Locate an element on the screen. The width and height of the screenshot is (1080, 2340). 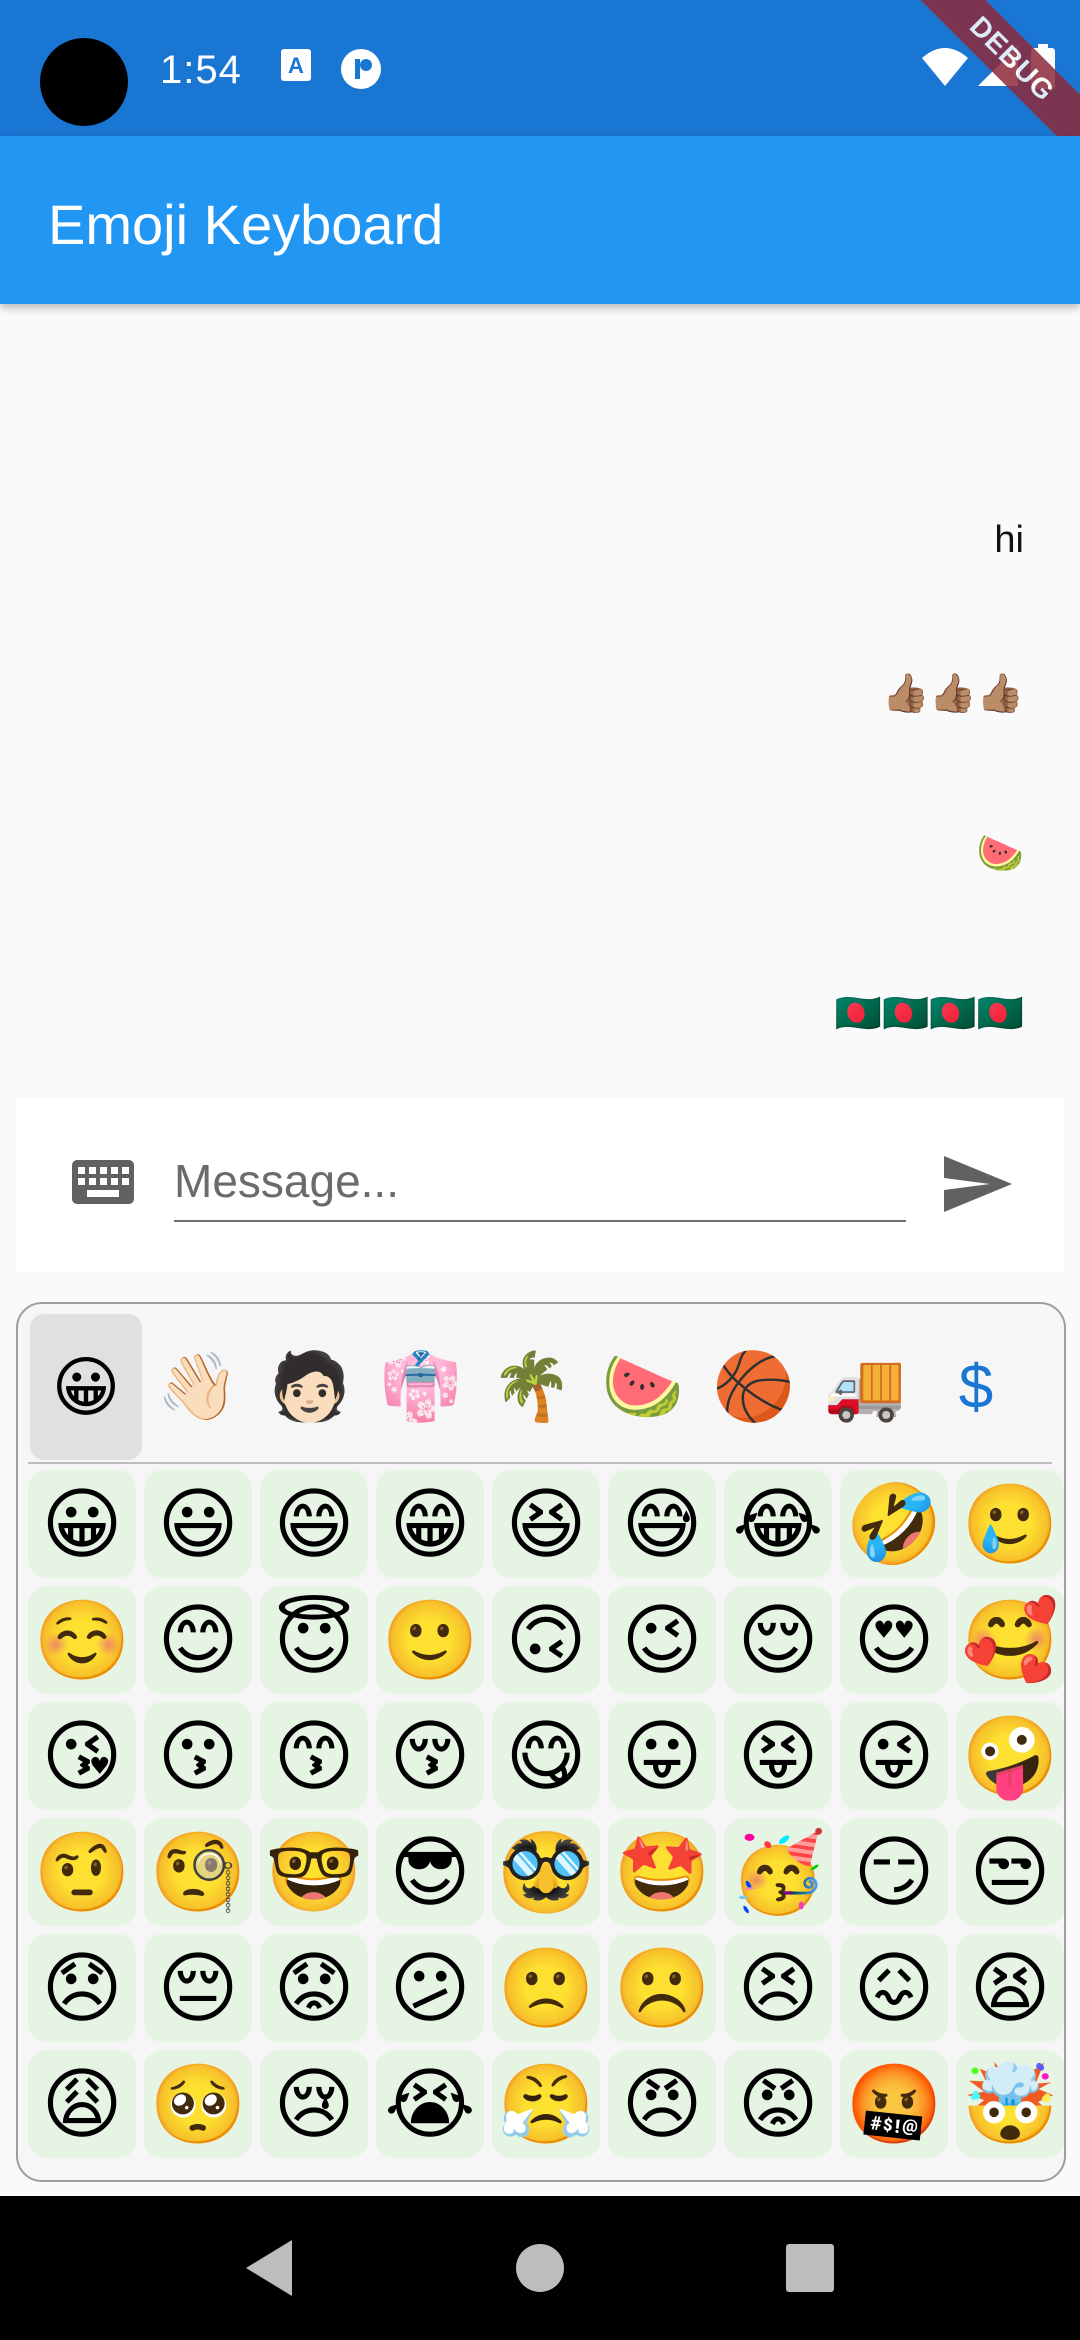
app-bar: Emoji Keyboard is located at coordinates (540, 220).